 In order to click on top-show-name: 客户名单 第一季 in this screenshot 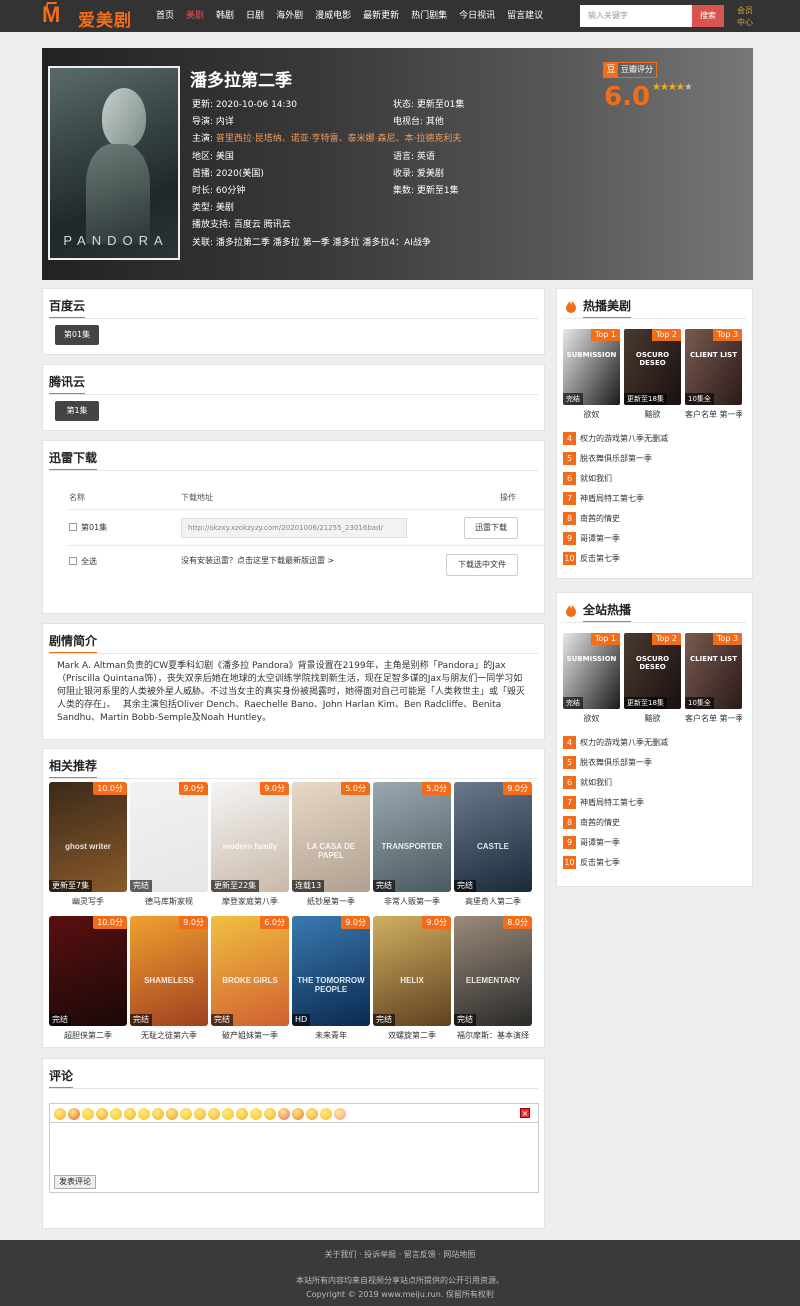, I will do `click(713, 718)`.